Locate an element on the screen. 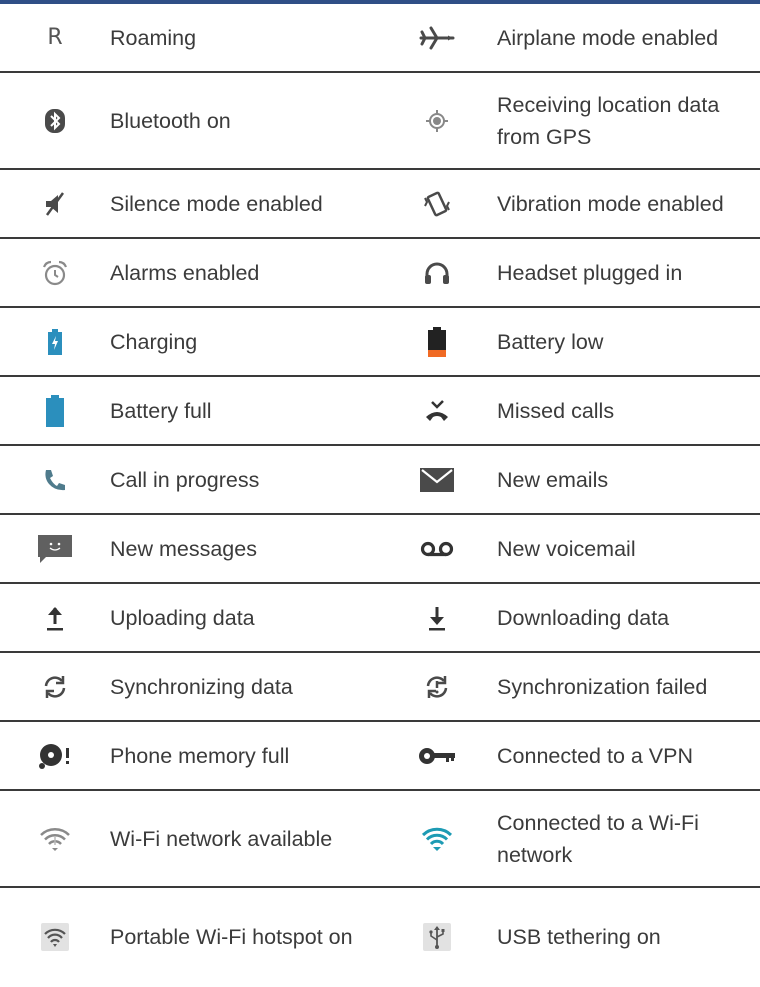  table-row: R Roaming Airplane mode enabled is located at coordinates (380, 38).